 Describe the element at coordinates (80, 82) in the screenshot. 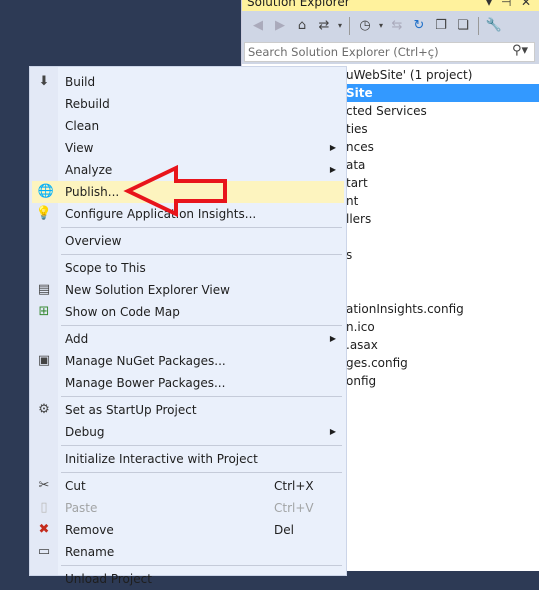

I see `menu-item-label: Build` at that location.